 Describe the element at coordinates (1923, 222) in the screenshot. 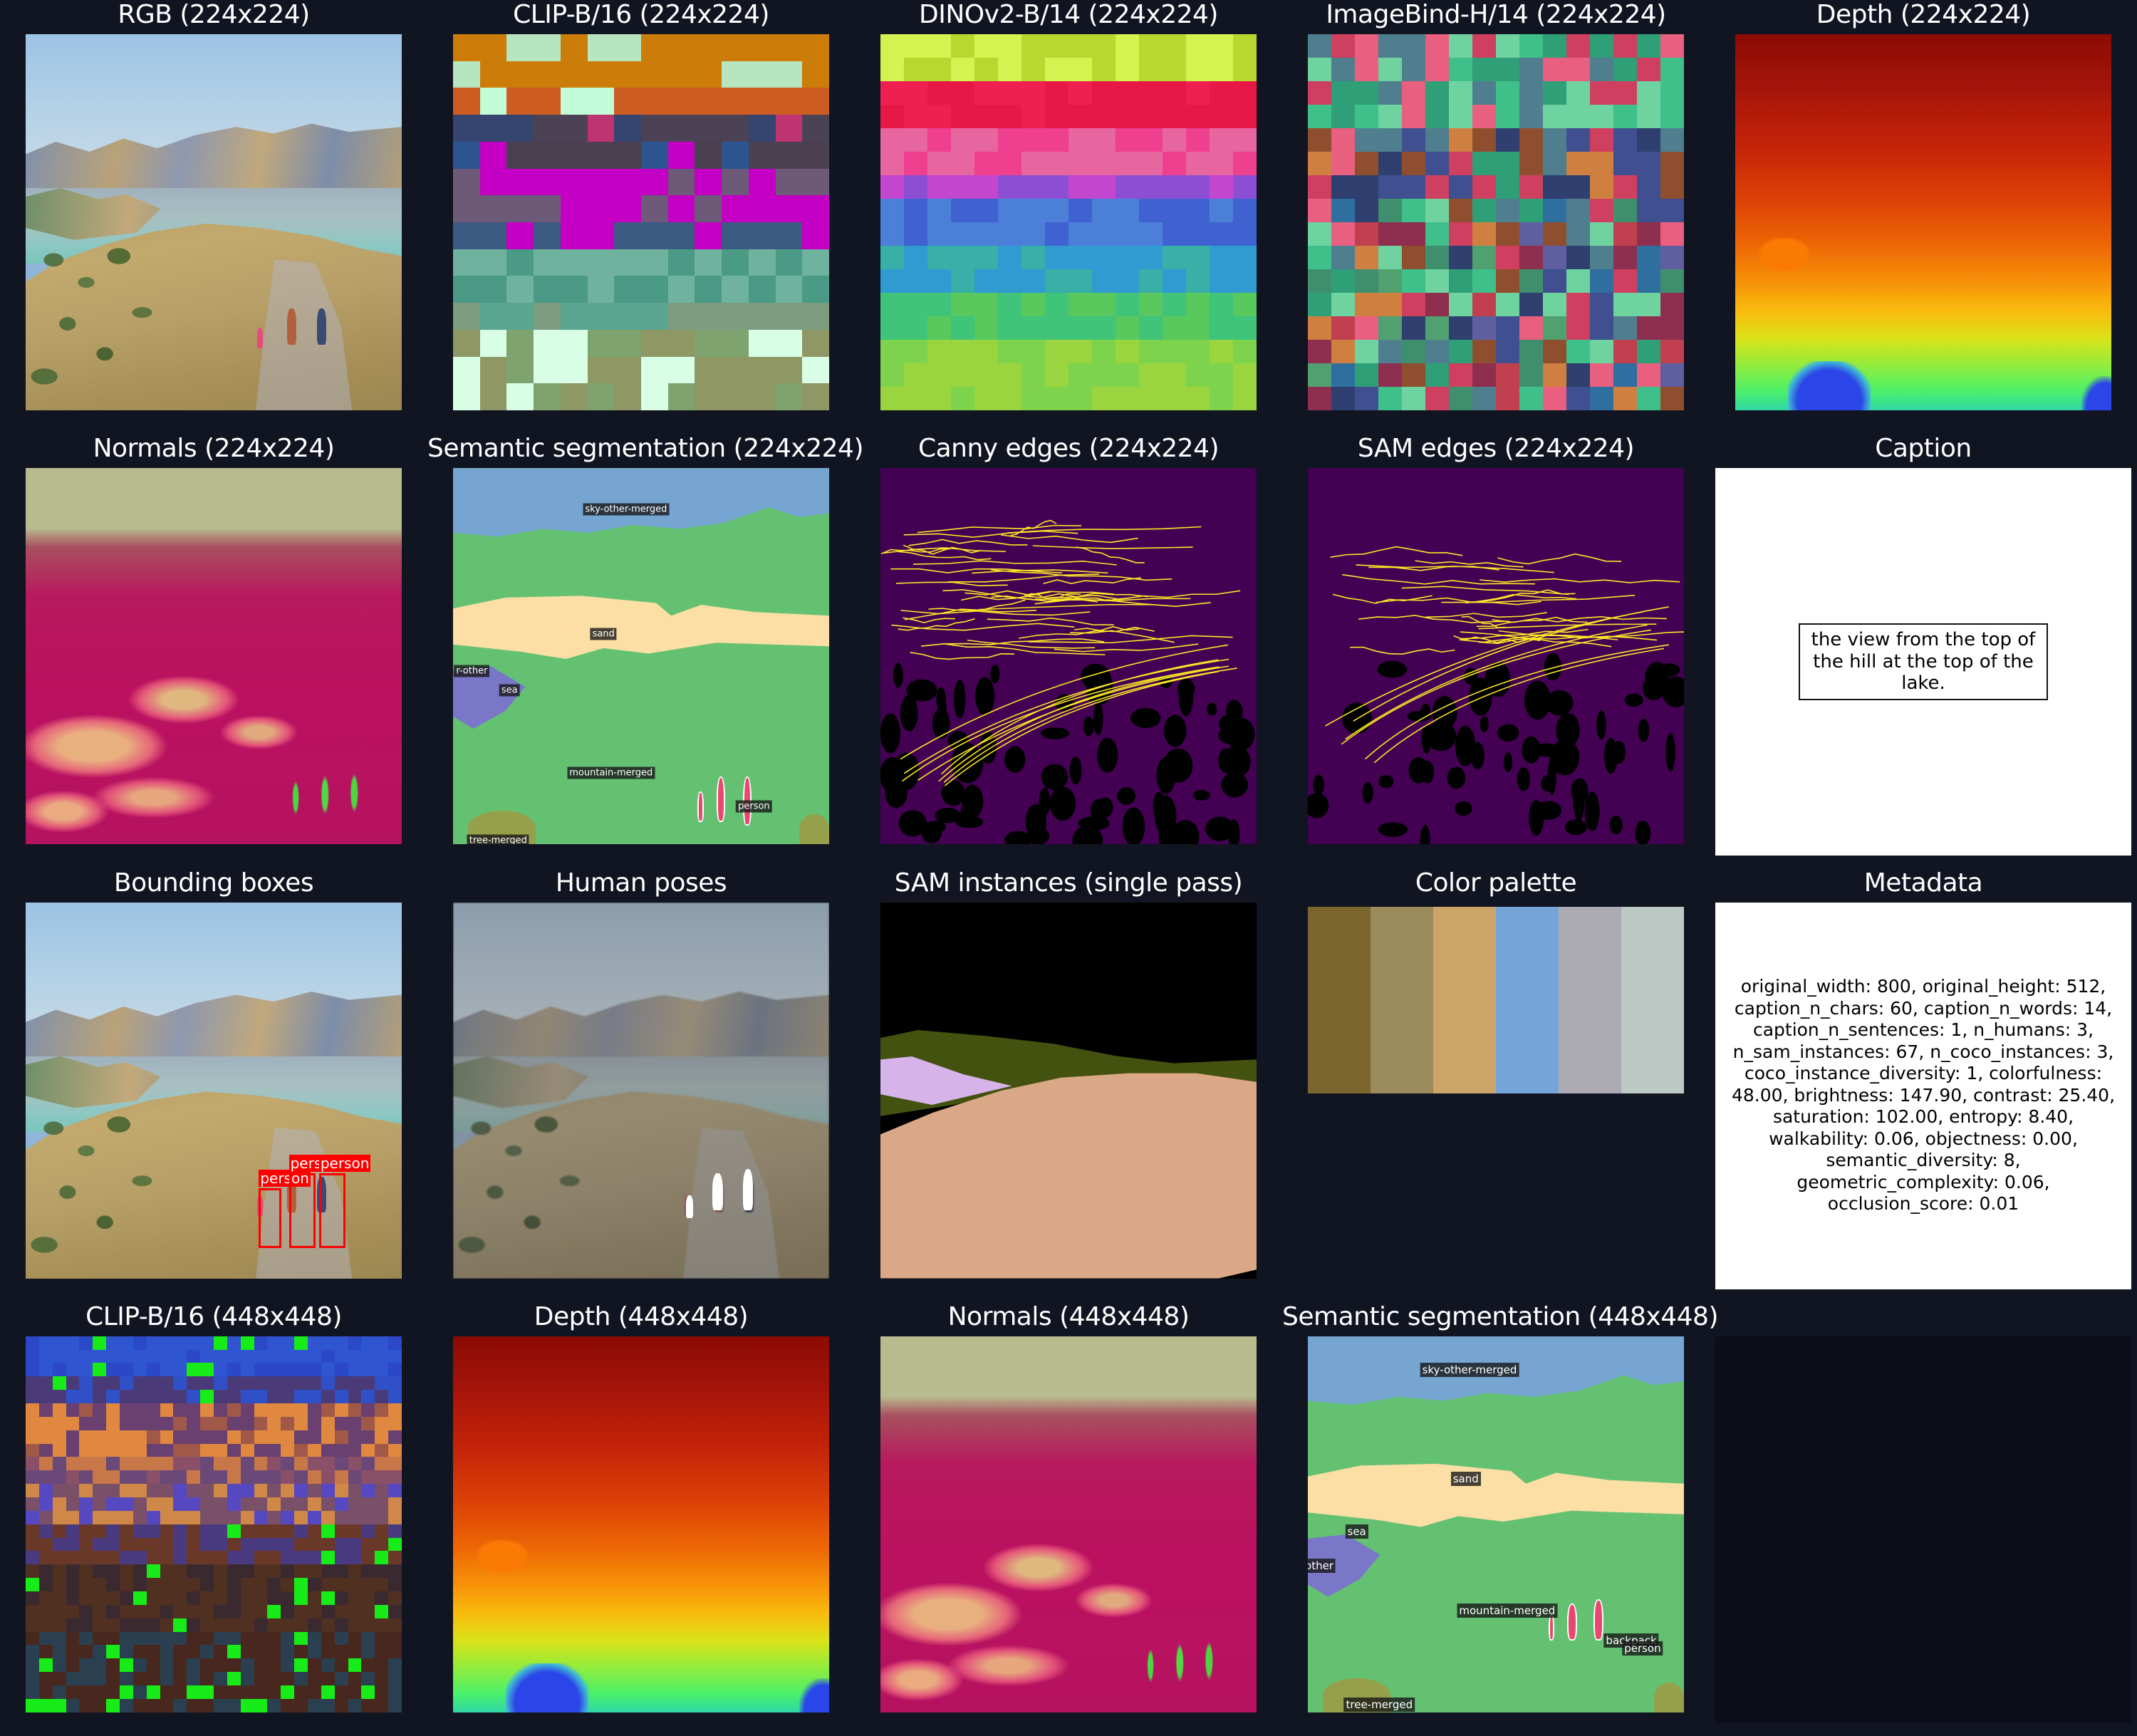

I see `depth-map` at that location.